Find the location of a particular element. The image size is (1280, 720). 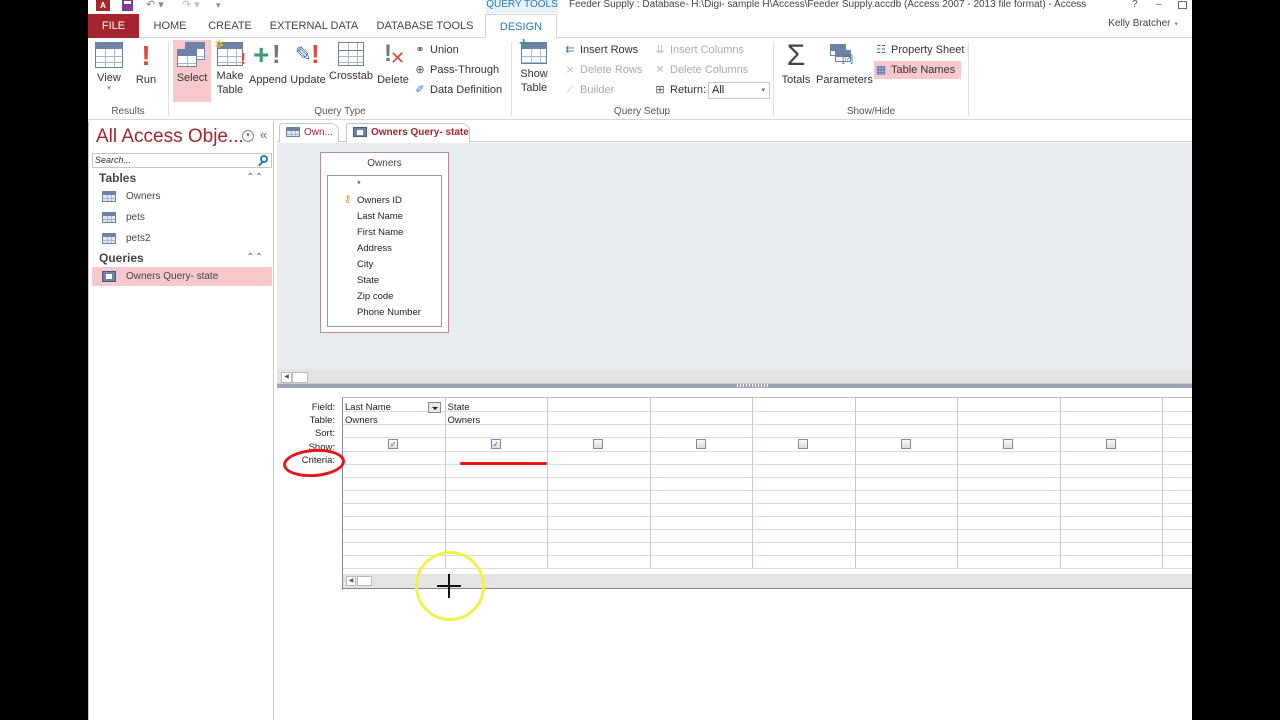

redo-icon: ↷ ▾ is located at coordinates (191, 6).